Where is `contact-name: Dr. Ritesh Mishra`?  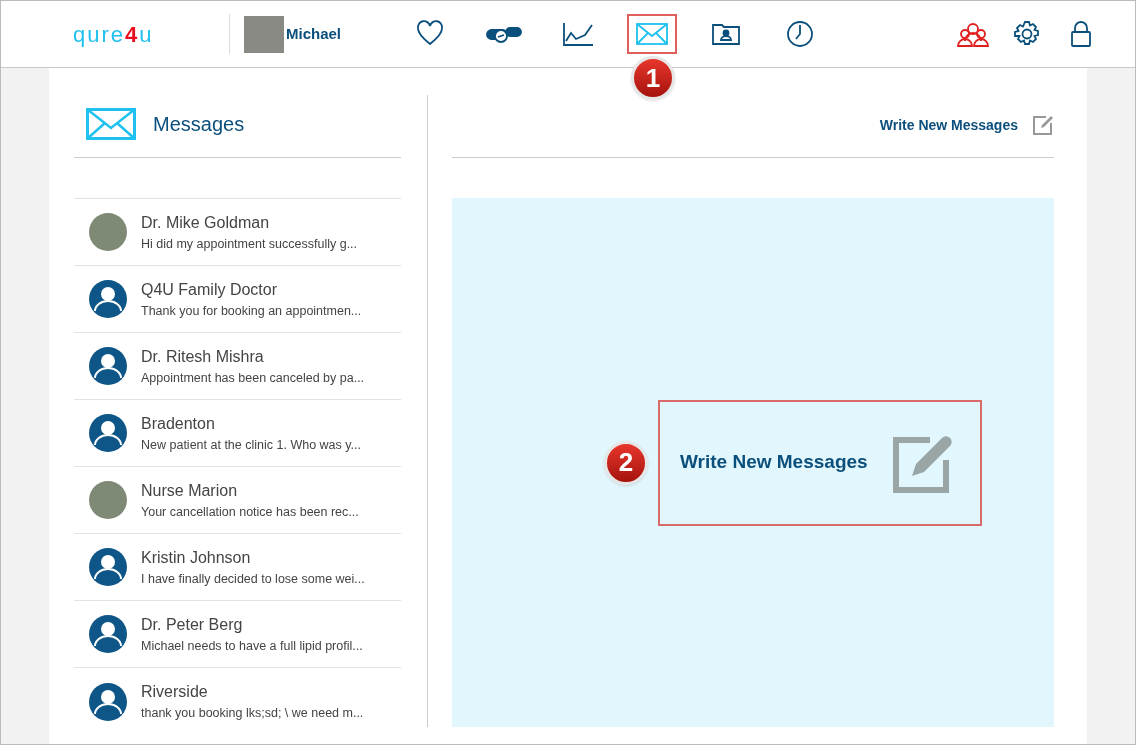 contact-name: Dr. Ritesh Mishra is located at coordinates (203, 356).